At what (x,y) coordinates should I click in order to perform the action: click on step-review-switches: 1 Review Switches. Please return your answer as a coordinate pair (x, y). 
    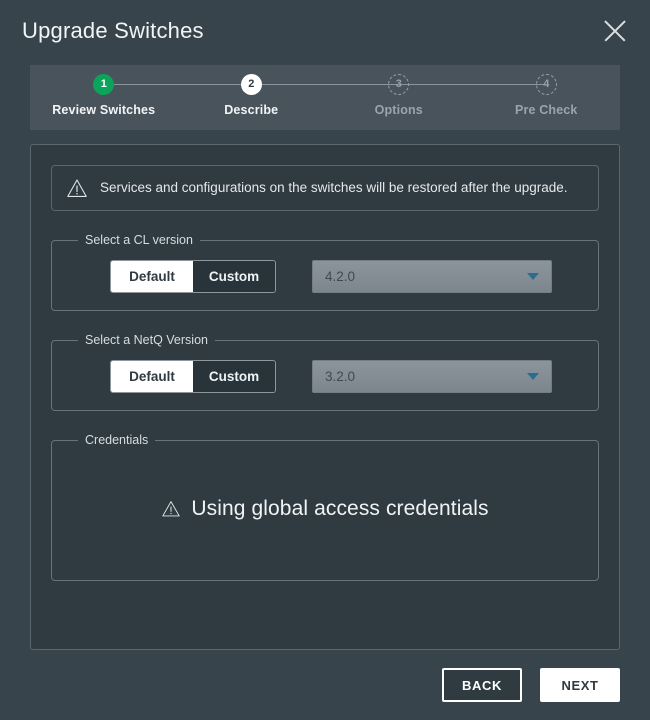
    Looking at the image, I should click on (141, 95).